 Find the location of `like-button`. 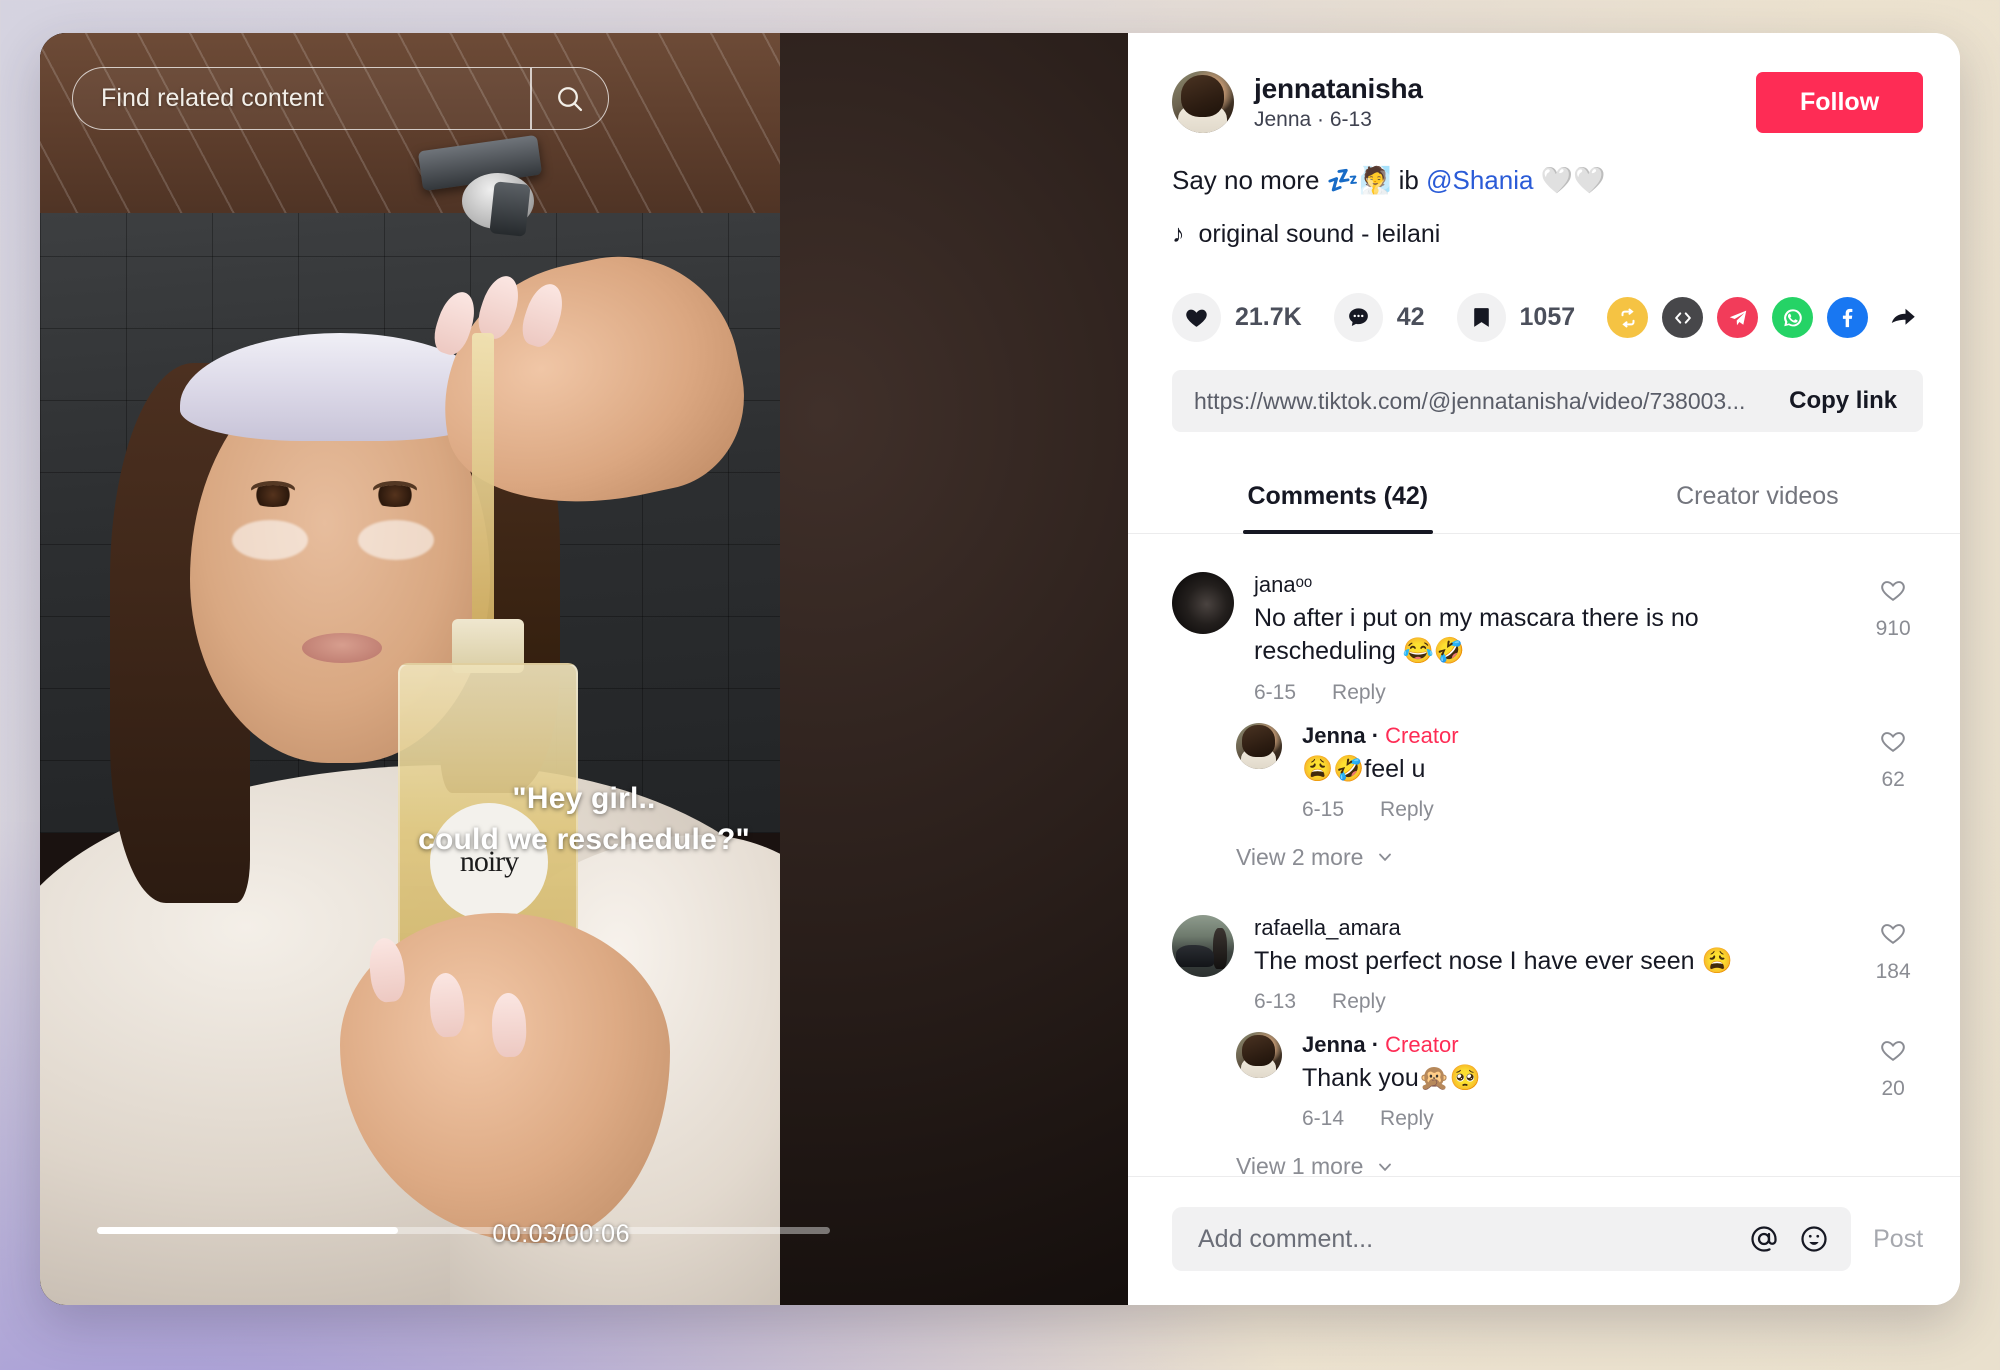

like-button is located at coordinates (1196, 318).